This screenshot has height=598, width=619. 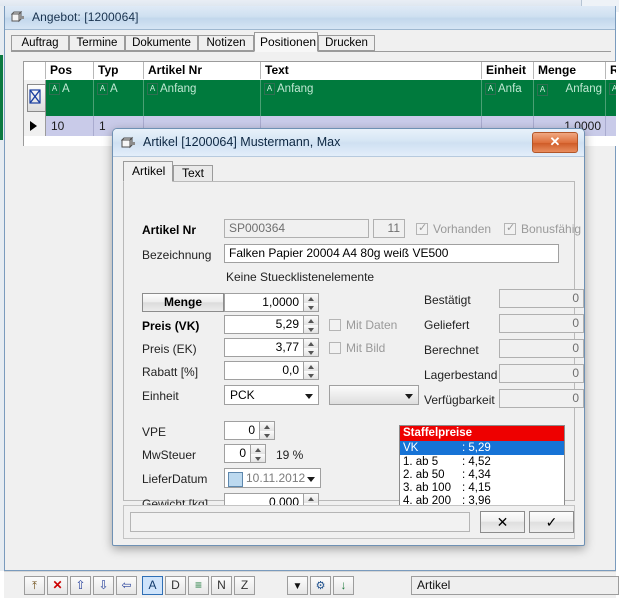 I want to click on grid-header-typ: Typ, so click(x=119, y=70).